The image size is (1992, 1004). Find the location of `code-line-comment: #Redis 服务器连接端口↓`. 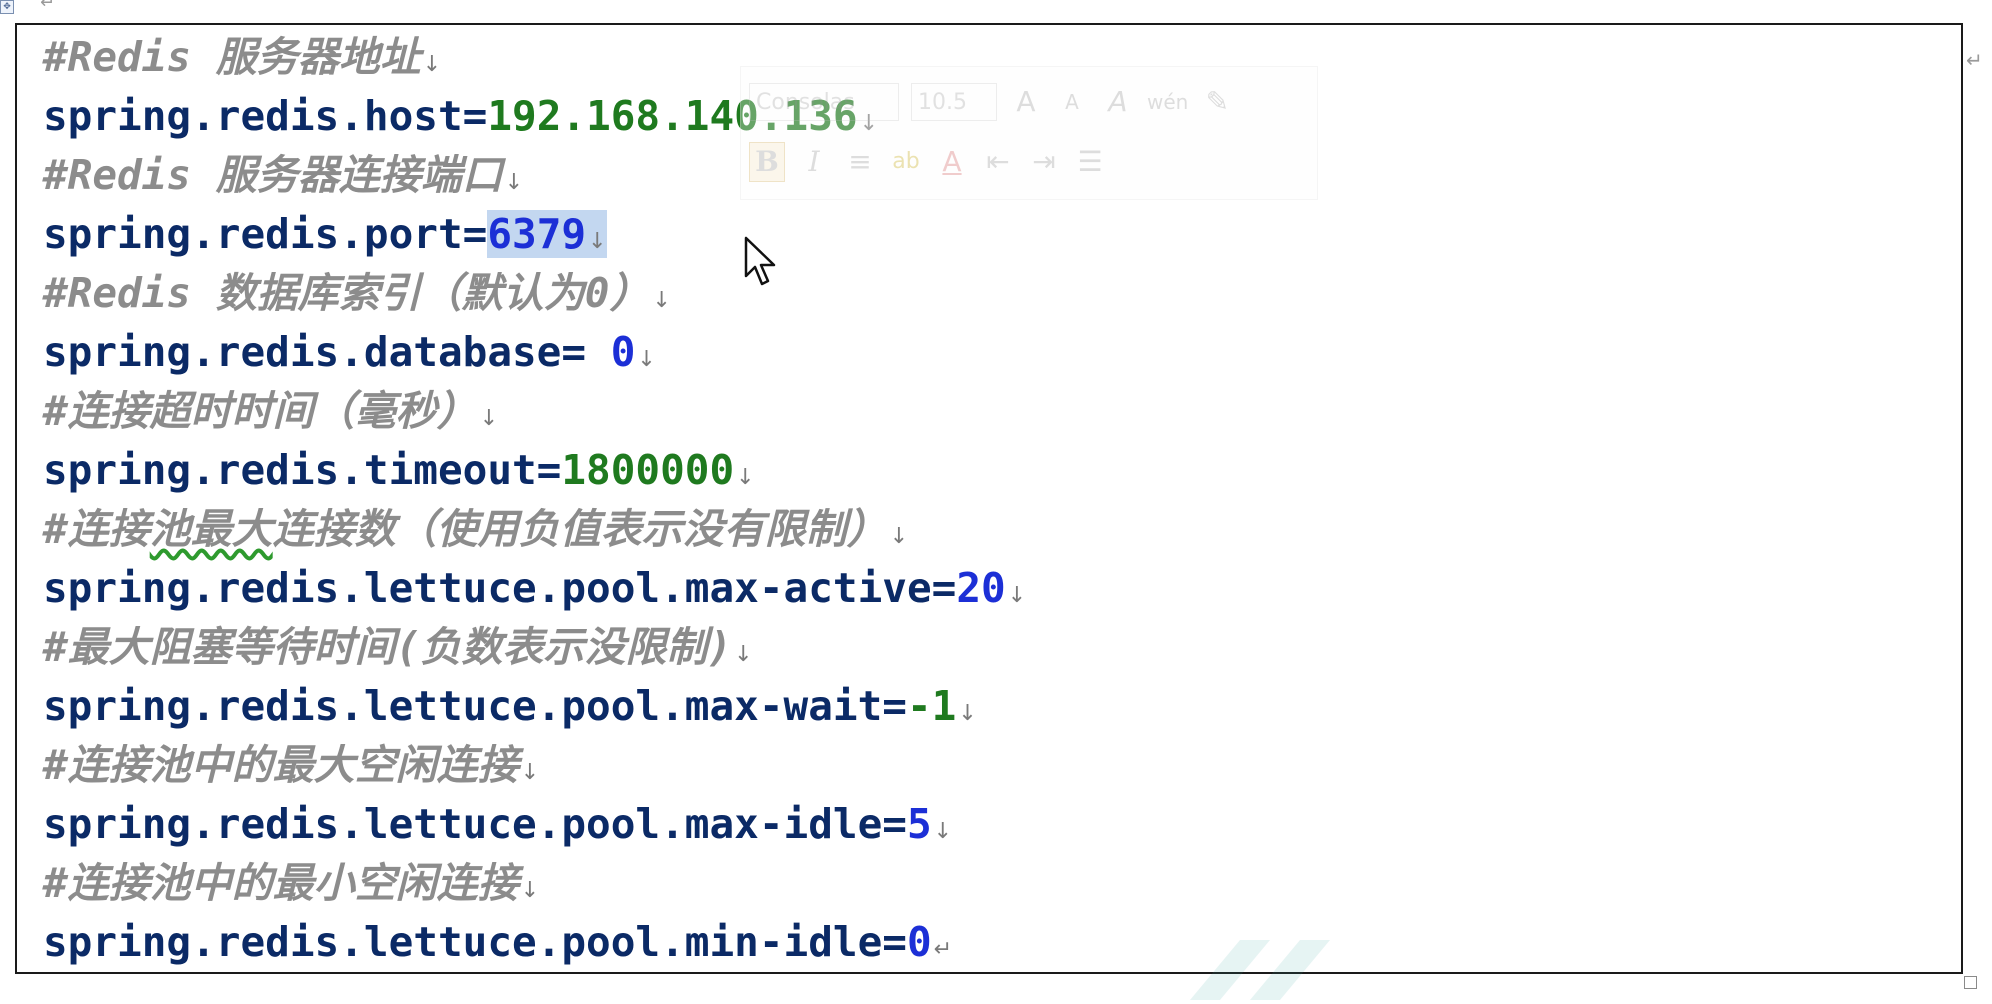

code-line-comment: #Redis 服务器连接端口↓ is located at coordinates (283, 175).